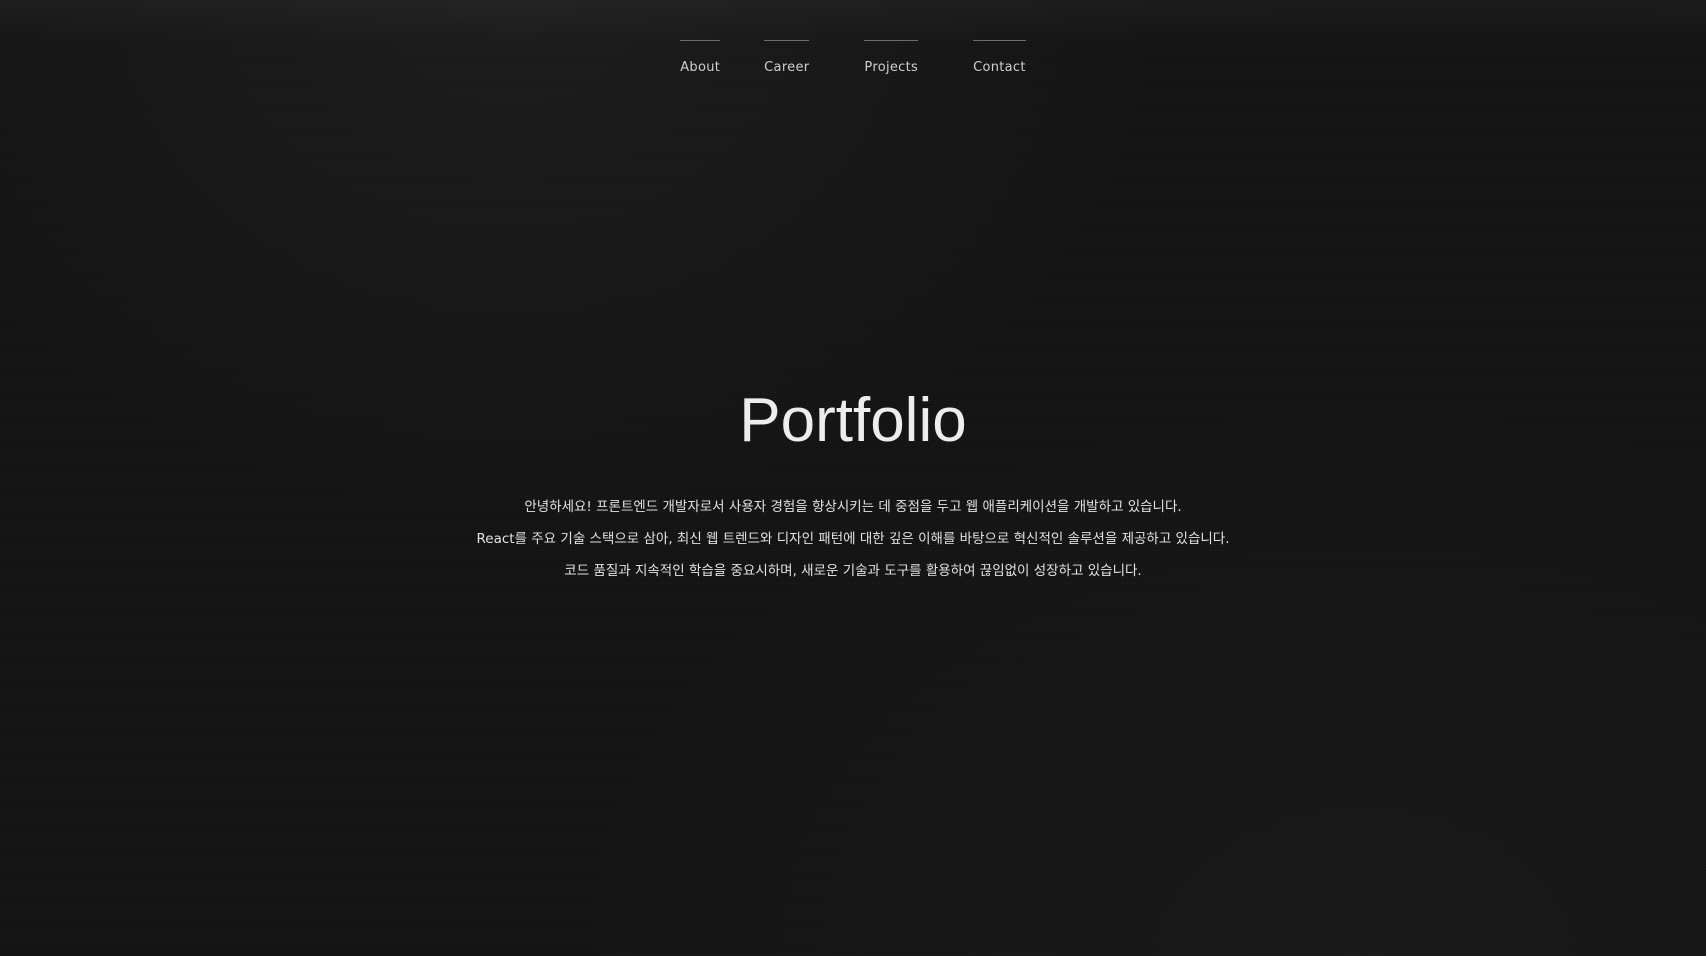 Image resolution: width=1706 pixels, height=956 pixels. Describe the element at coordinates (999, 57) in the screenshot. I see `nav-item-contact: Contact` at that location.